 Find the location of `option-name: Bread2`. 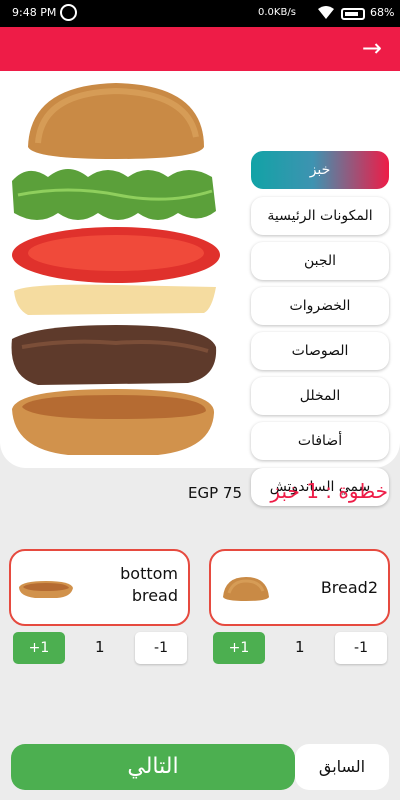

option-name: Bread2 is located at coordinates (349, 587).